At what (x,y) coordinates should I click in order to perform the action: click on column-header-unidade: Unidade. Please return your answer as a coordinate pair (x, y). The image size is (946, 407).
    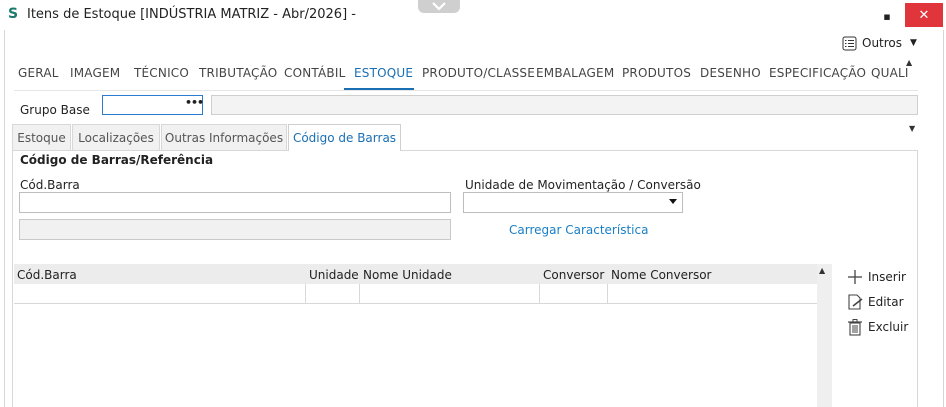
    Looking at the image, I should click on (334, 275).